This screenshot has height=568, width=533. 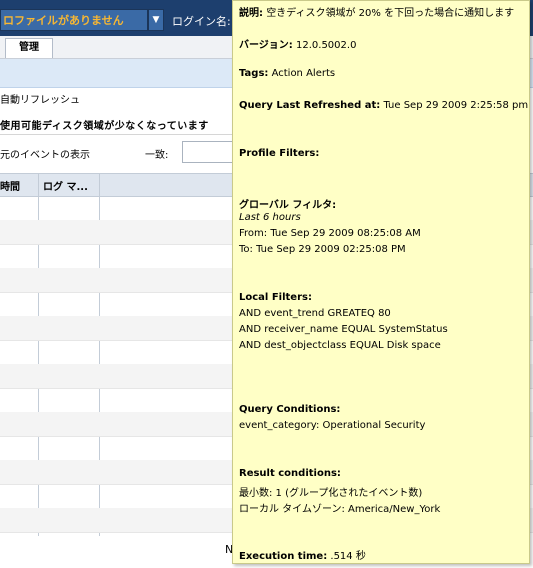 What do you see at coordinates (201, 21) in the screenshot?
I see `login-name-label: ログイン名:` at bounding box center [201, 21].